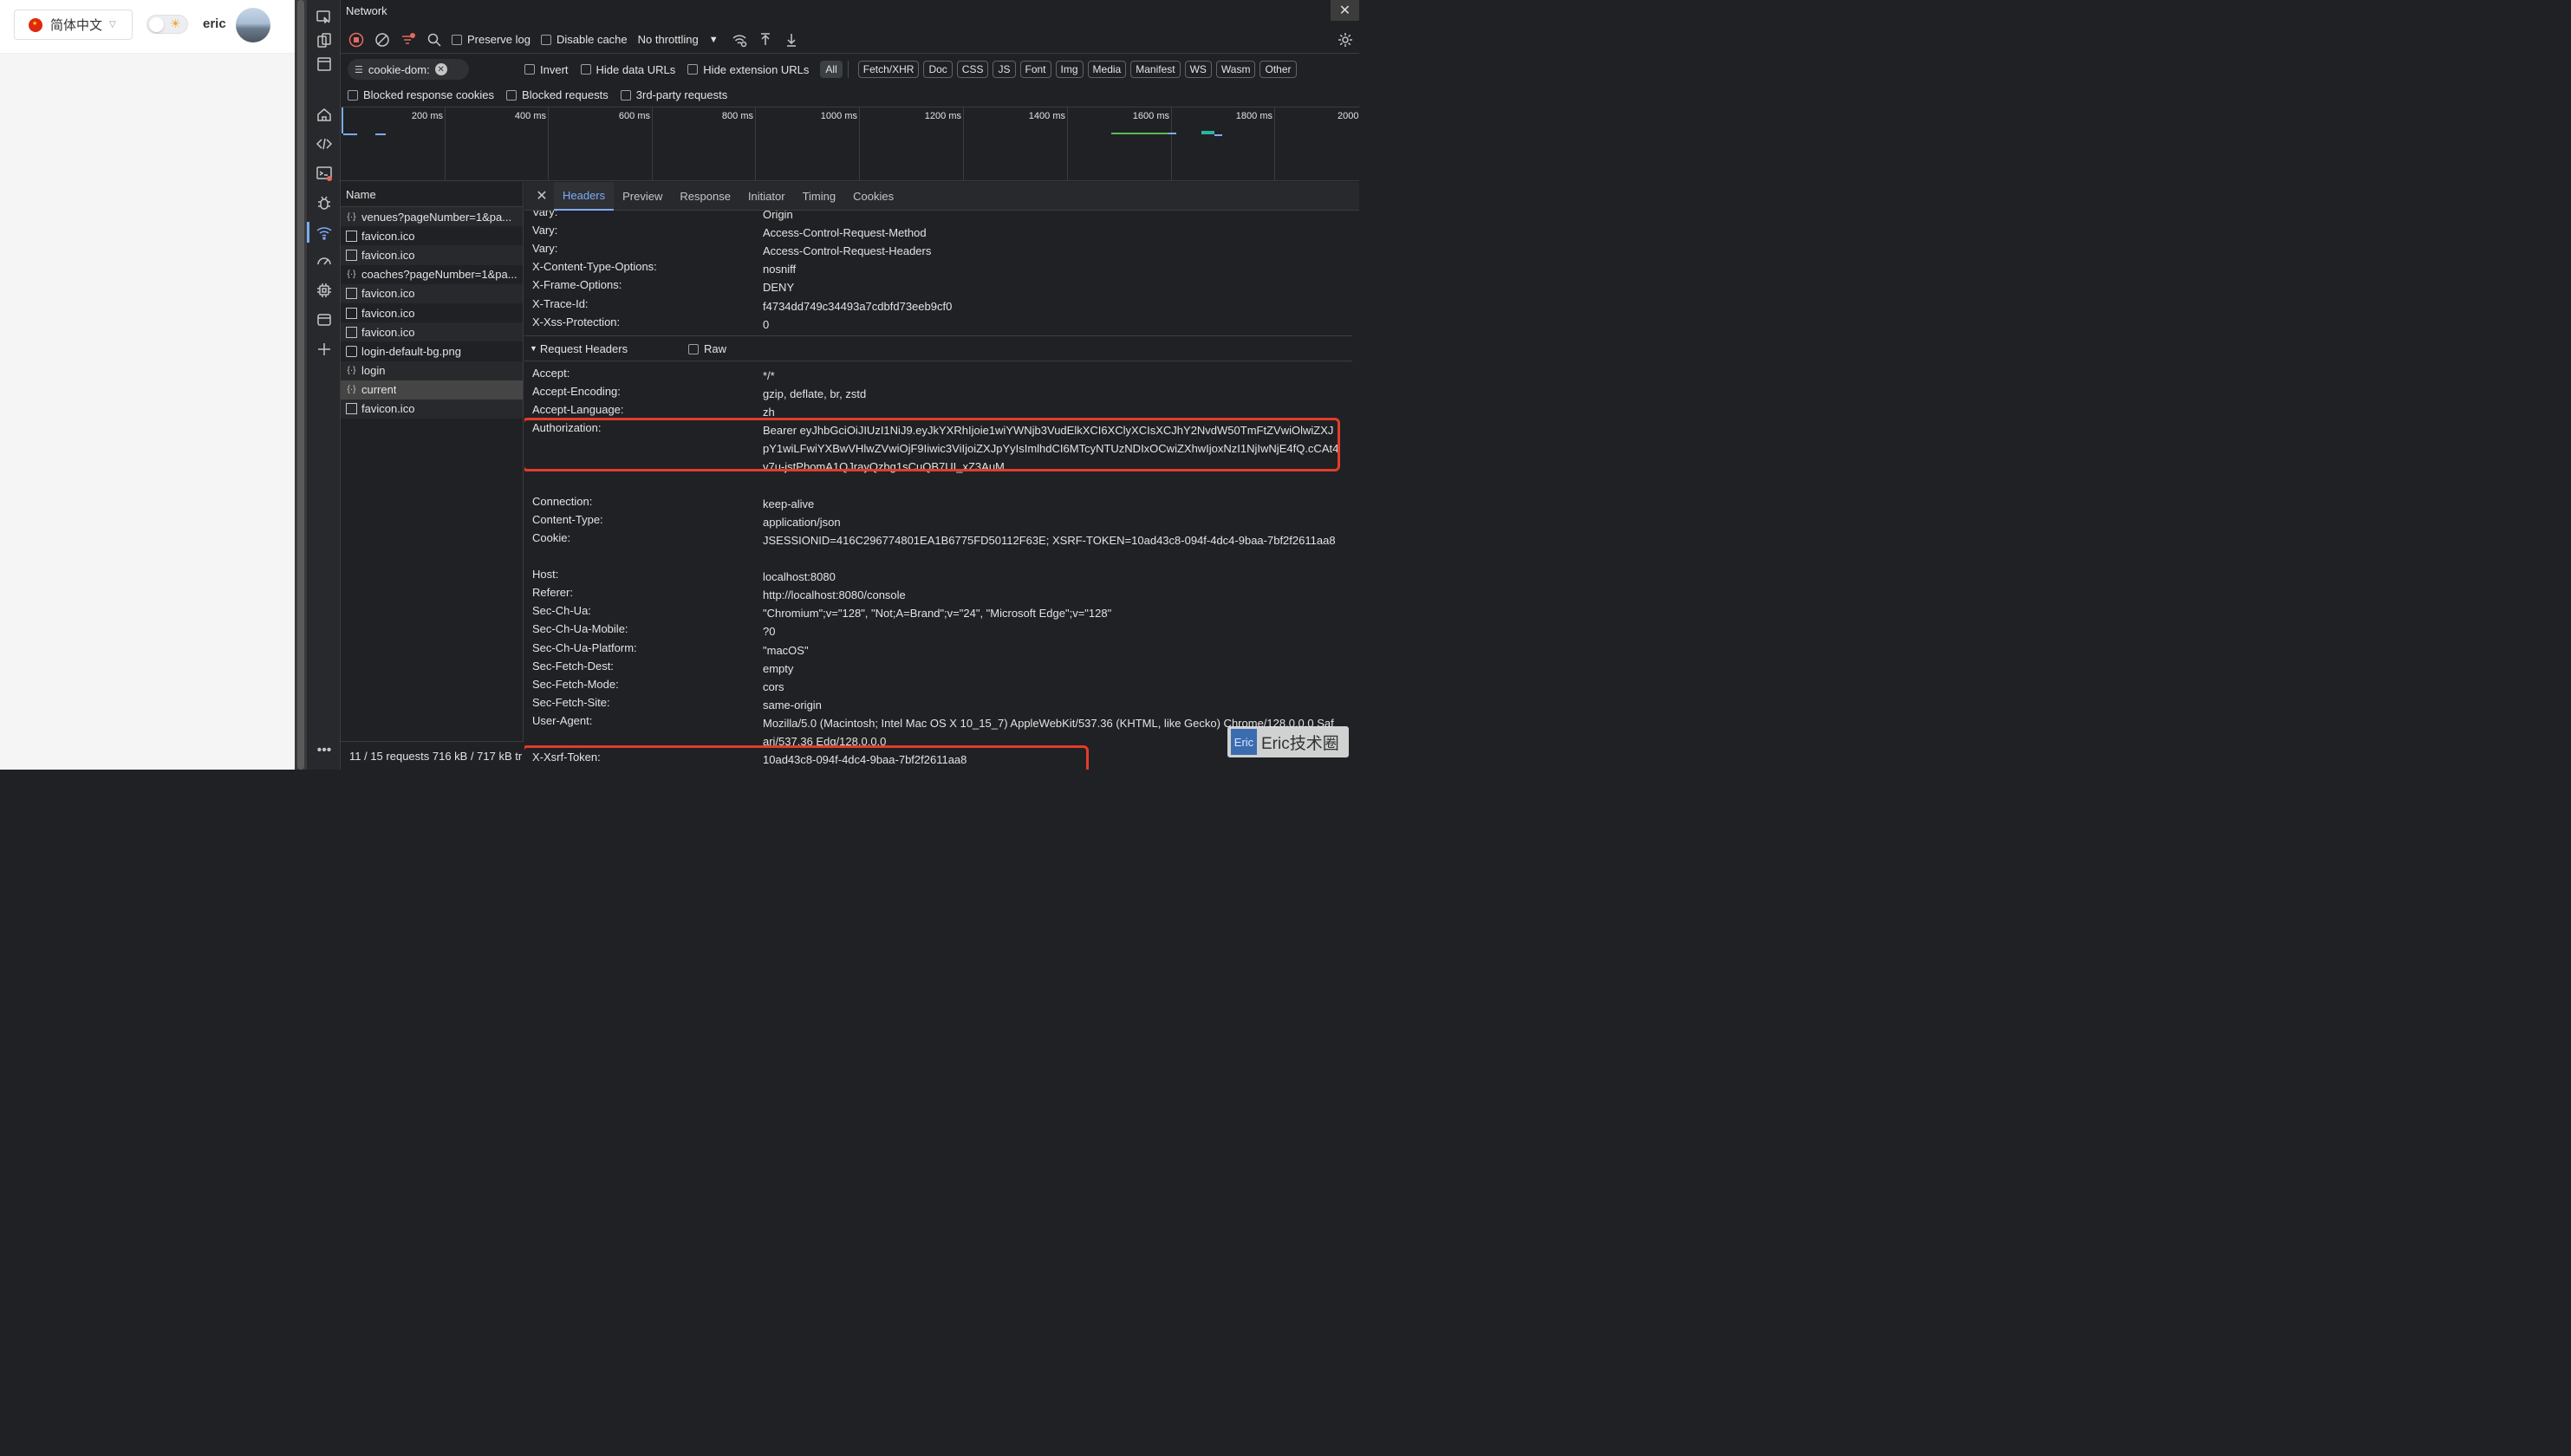  Describe the element at coordinates (584, 39) in the screenshot. I see `disable-cache-checkbox: Disable cache` at that location.